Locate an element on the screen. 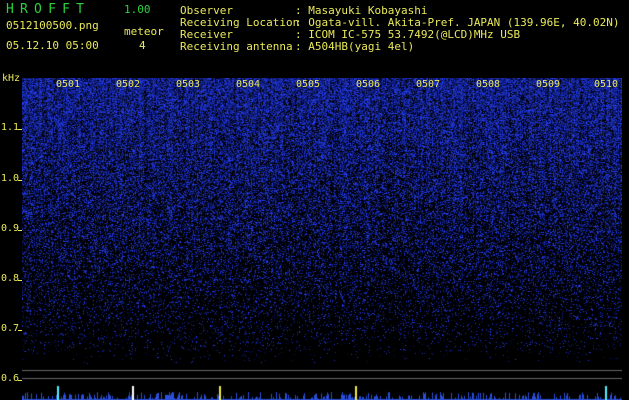  y-axis-unit: kHz is located at coordinates (11, 78).